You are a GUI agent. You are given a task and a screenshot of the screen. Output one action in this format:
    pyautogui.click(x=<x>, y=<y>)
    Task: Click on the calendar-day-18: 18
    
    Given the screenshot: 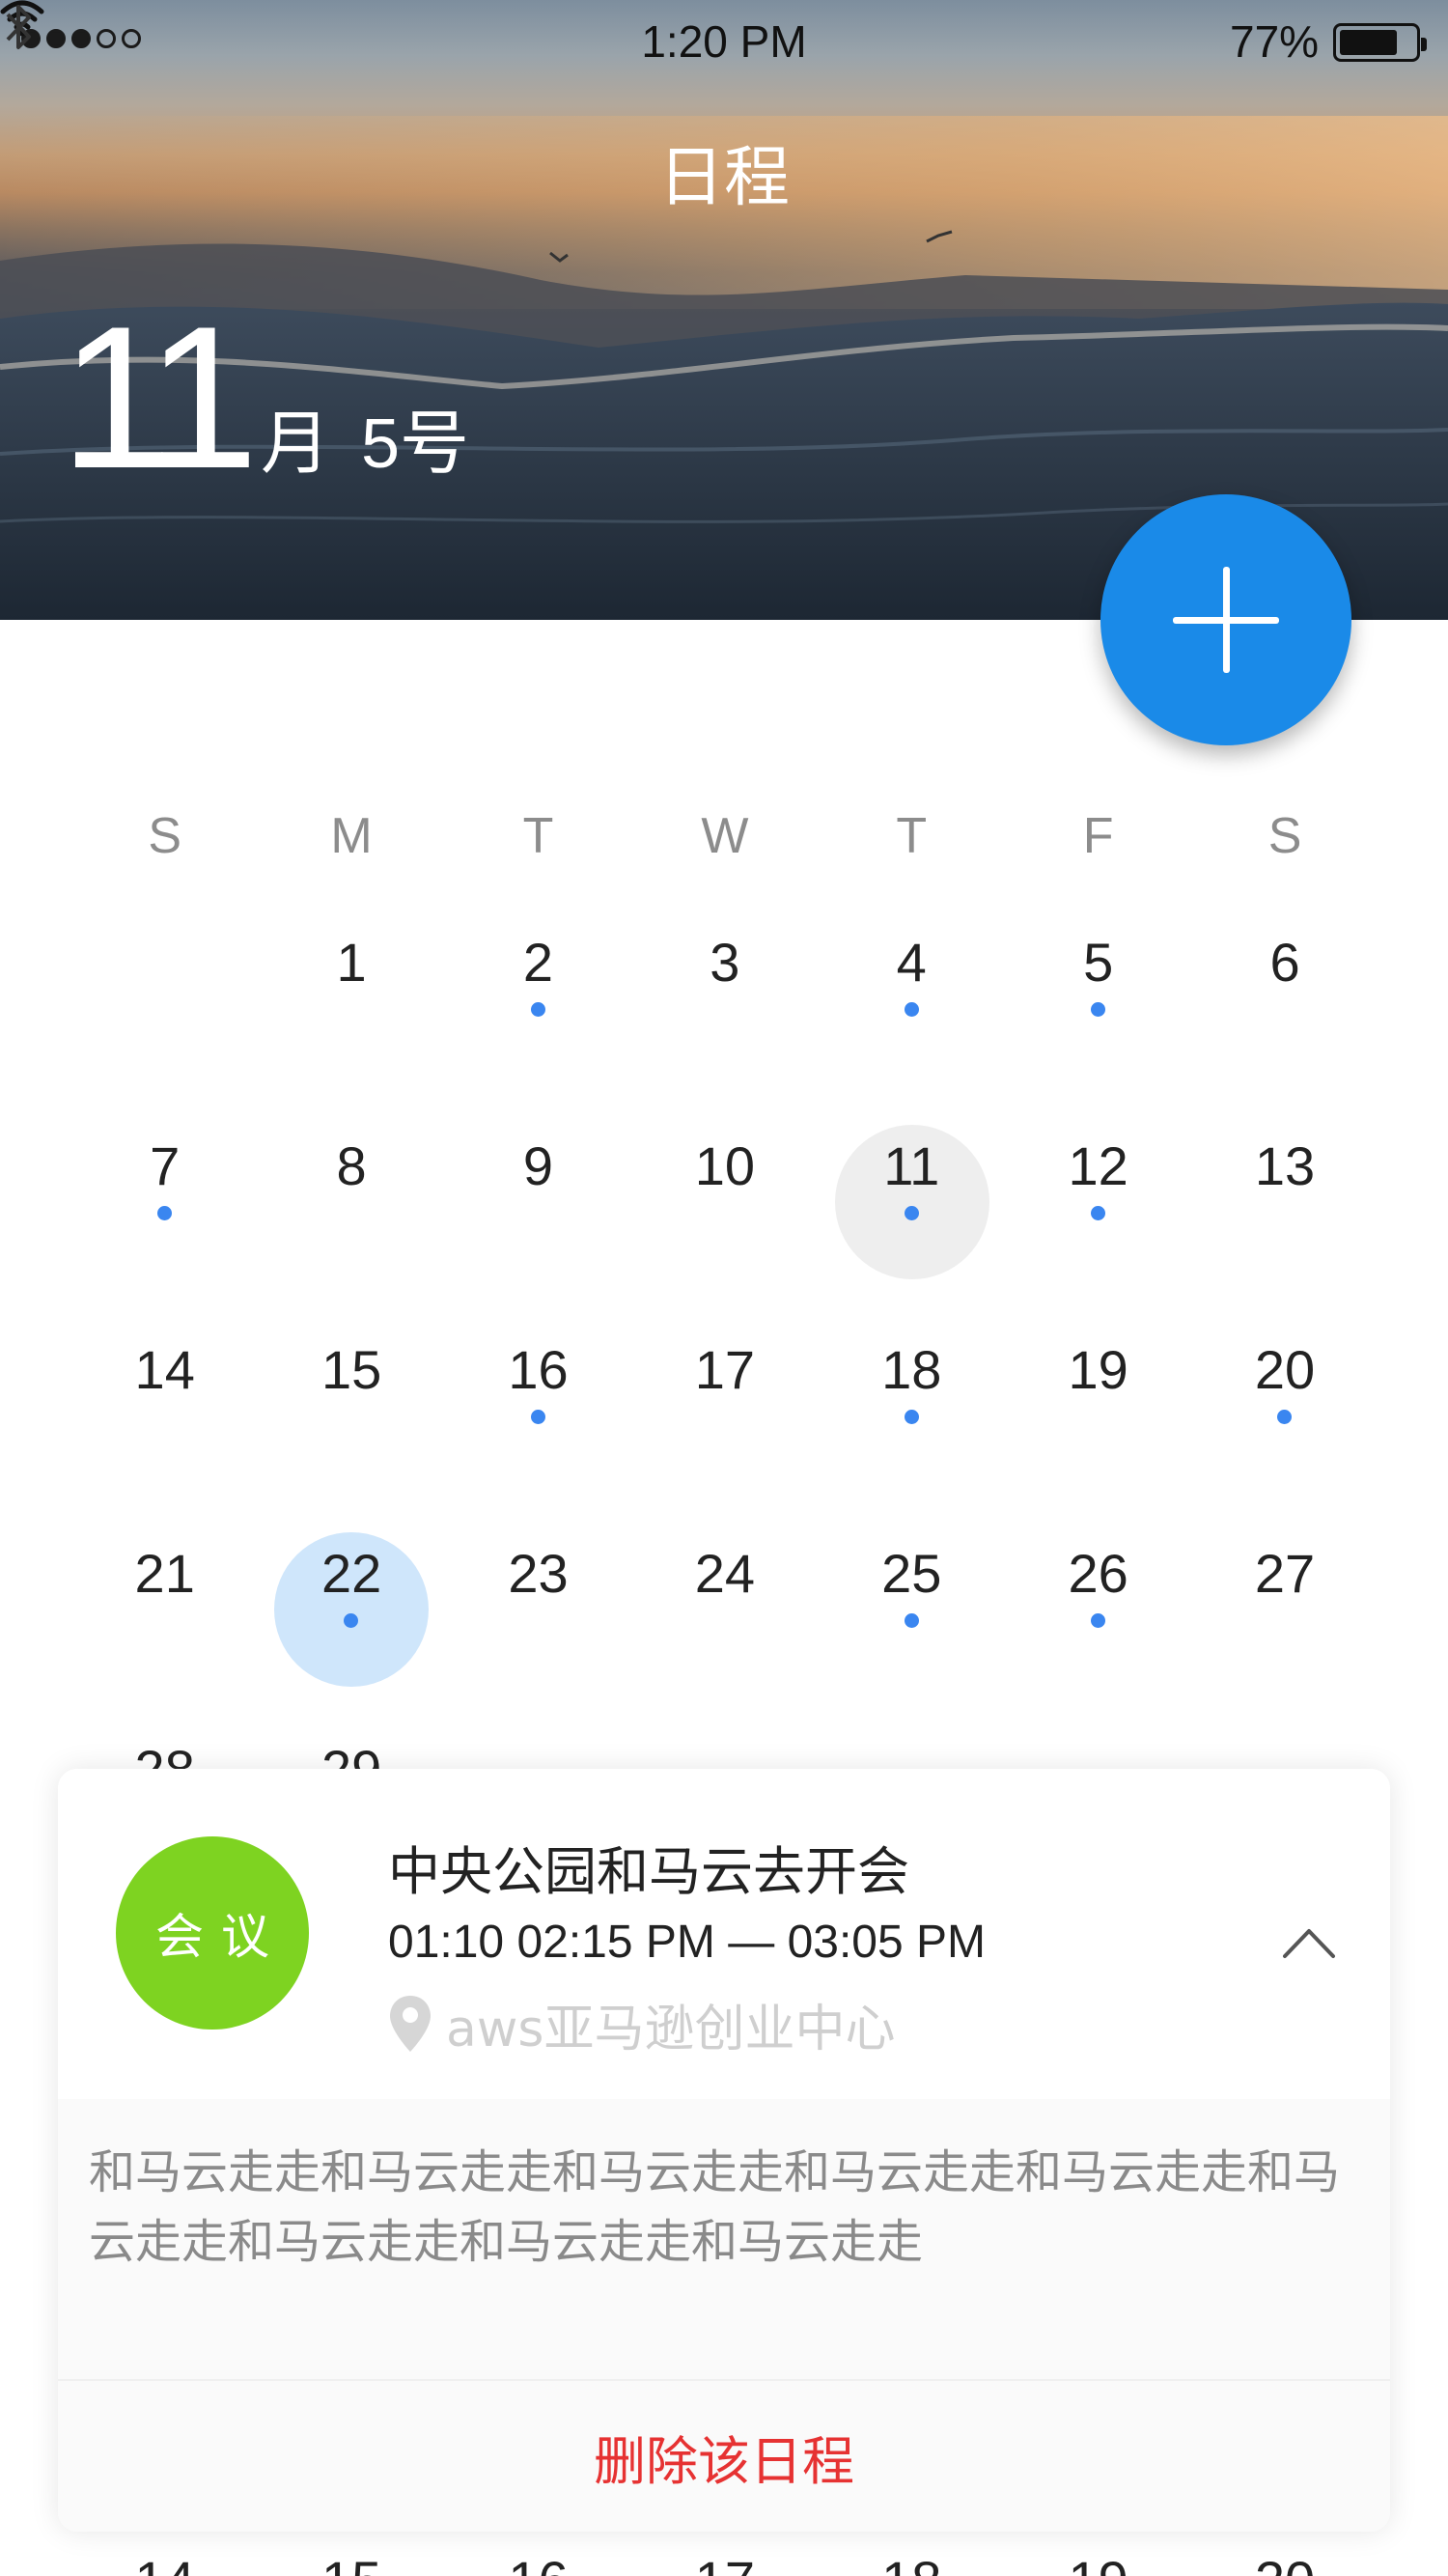 What is the action you would take?
    pyautogui.click(x=912, y=1388)
    